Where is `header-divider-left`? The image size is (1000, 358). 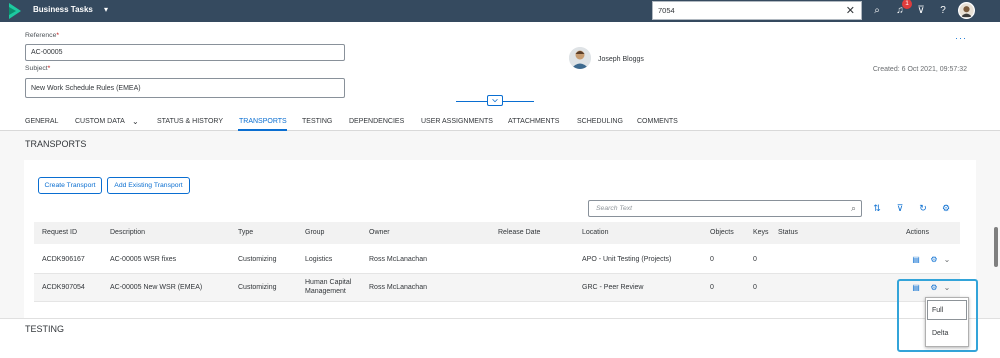 header-divider-left is located at coordinates (471, 101).